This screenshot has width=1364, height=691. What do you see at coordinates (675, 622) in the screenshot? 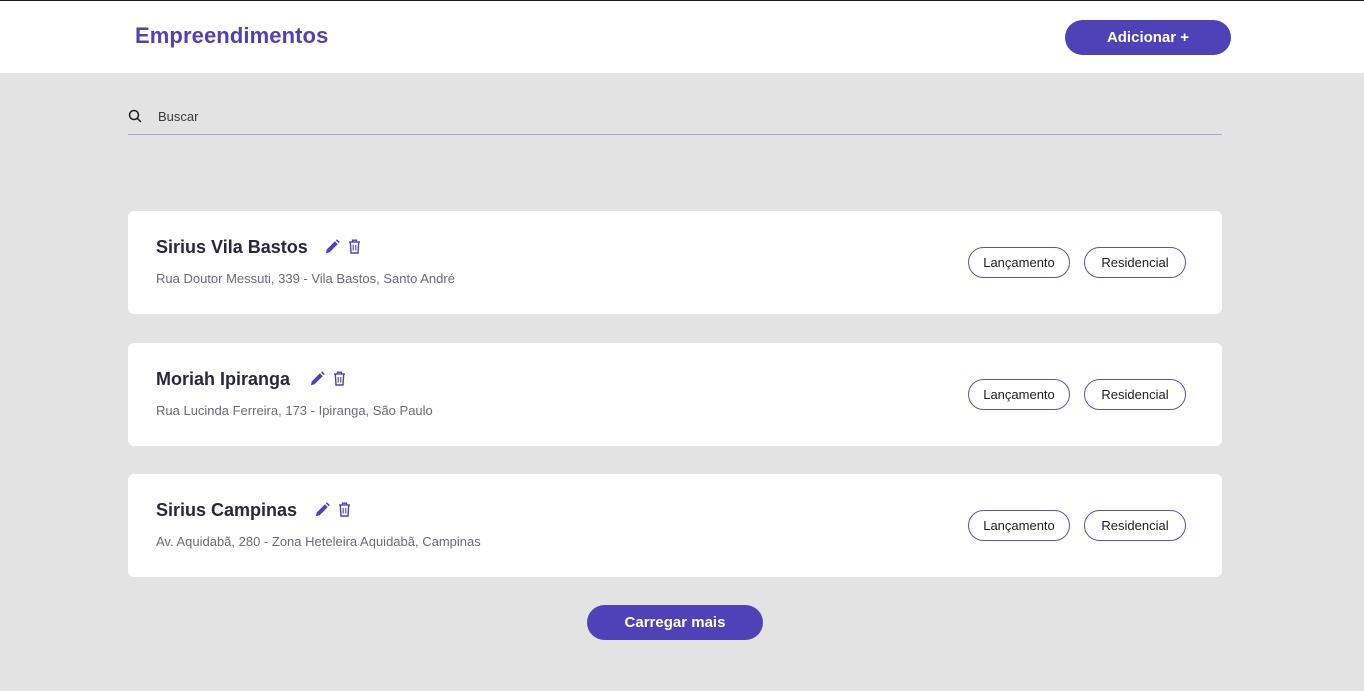
I see `load-more-button: Carregar mais` at bounding box center [675, 622].